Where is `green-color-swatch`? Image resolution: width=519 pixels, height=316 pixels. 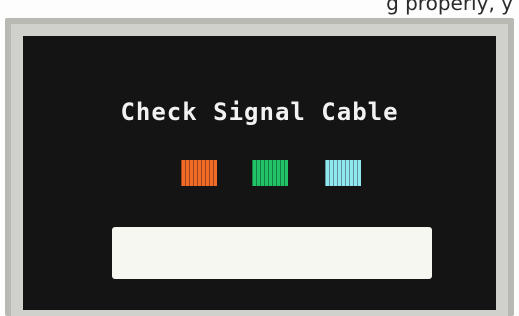 green-color-swatch is located at coordinates (270, 173).